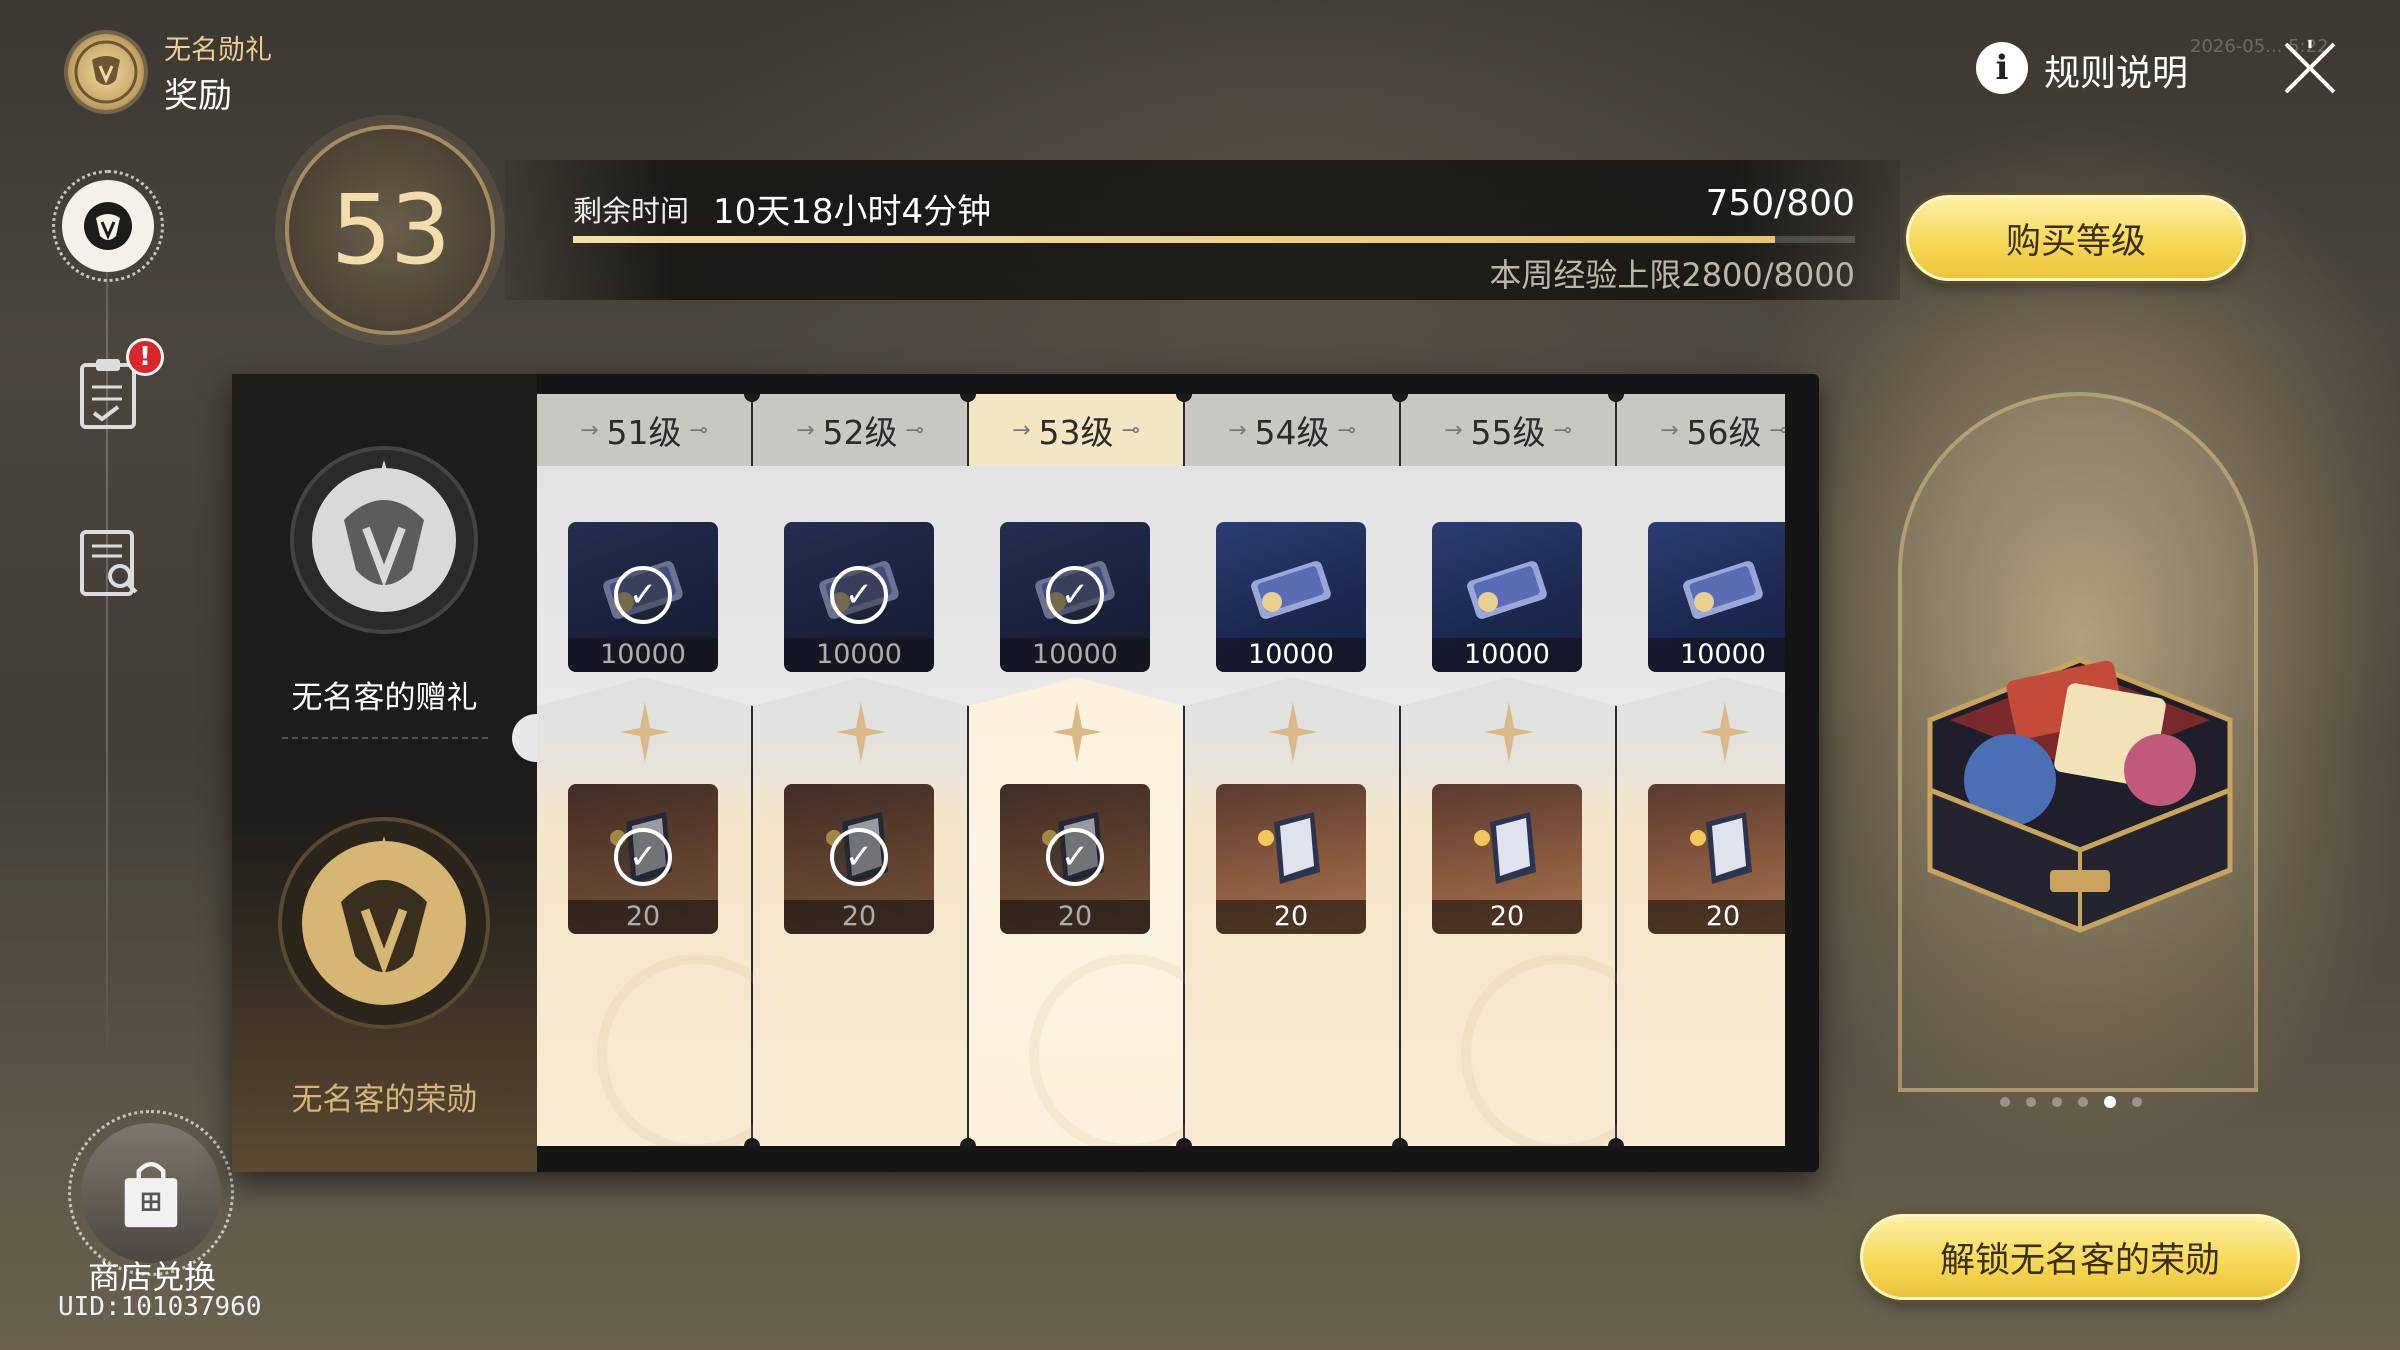 The image size is (2400, 1350). I want to click on level-label: 52级, so click(860, 432).